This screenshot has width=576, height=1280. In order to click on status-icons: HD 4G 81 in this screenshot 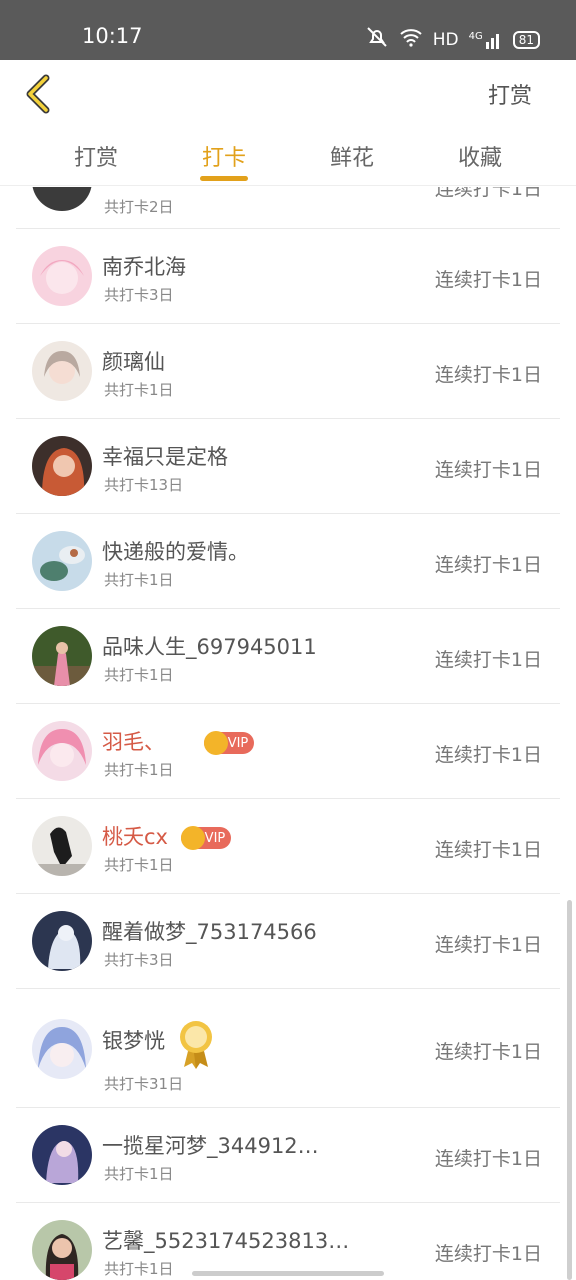, I will do `click(452, 39)`.